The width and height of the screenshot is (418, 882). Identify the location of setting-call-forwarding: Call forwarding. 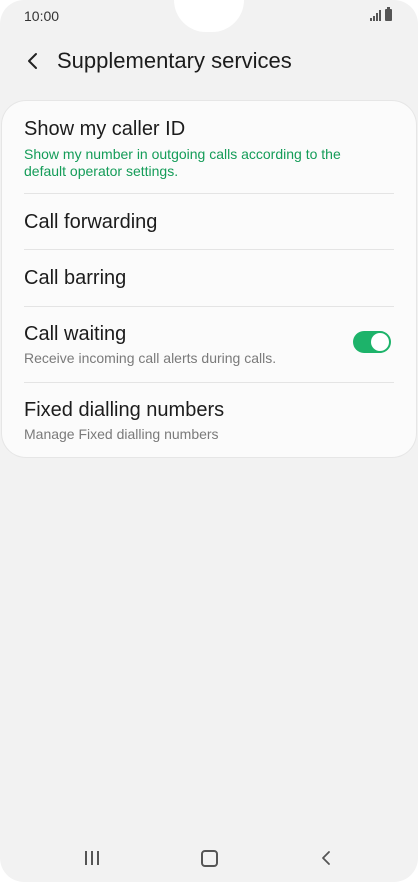
(209, 221).